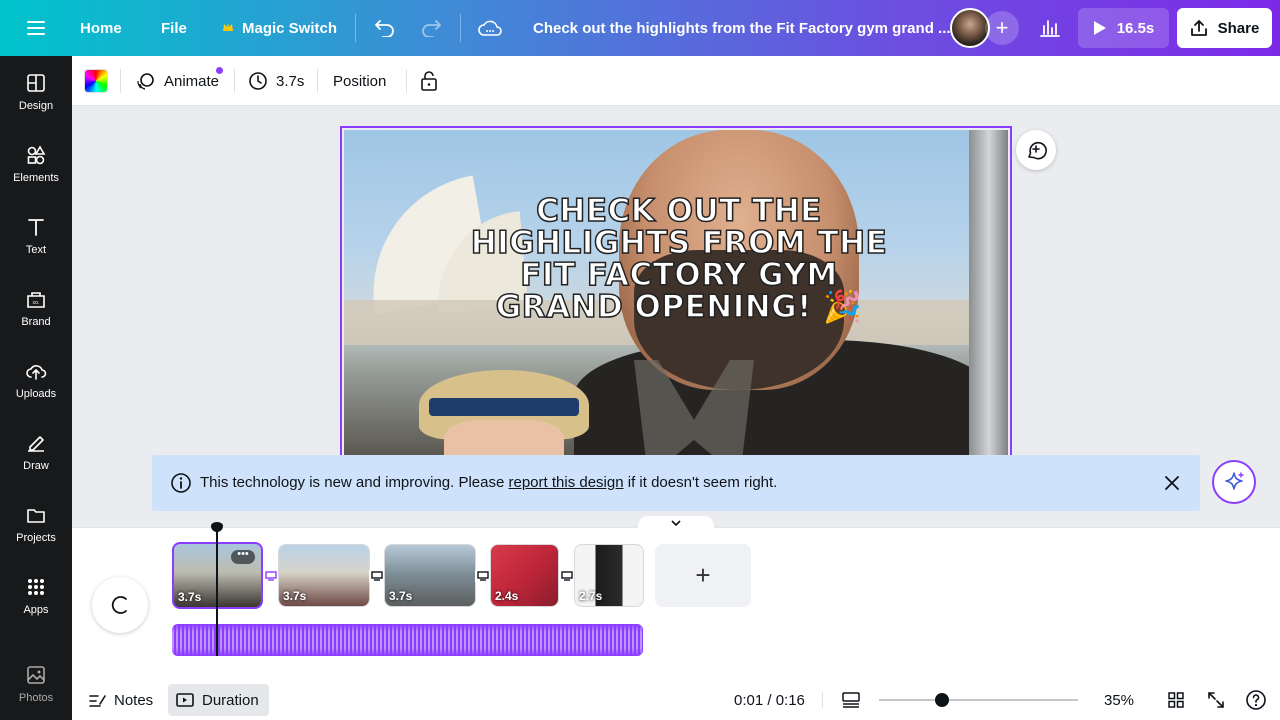  I want to click on bottom-bar: Notes Duration 0:01 / 0:16 35%, so click(676, 700).